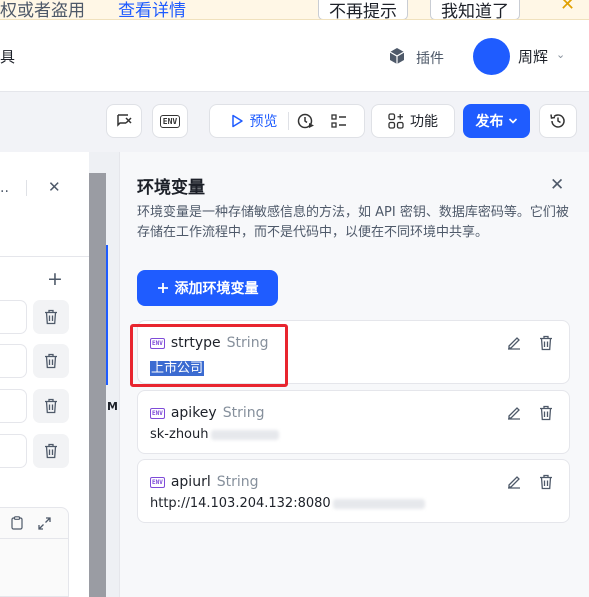  What do you see at coordinates (294, 56) in the screenshot?
I see `app-header: 具 插件 周辉 ⌄` at bounding box center [294, 56].